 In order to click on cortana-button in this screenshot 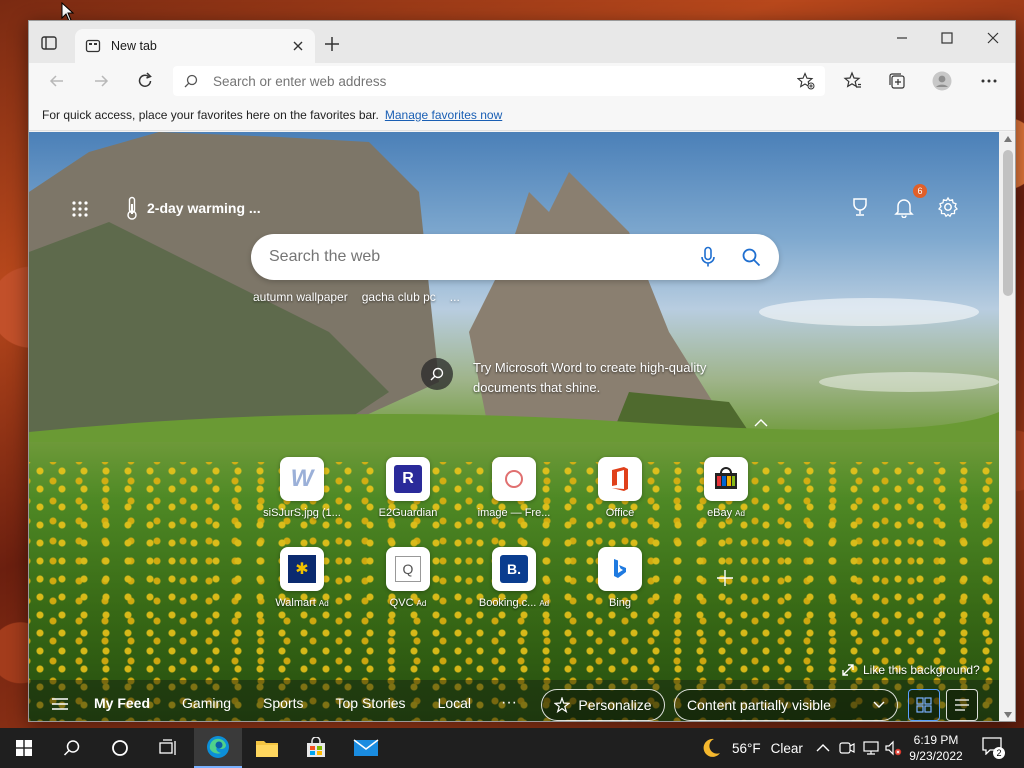, I will do `click(120, 748)`.